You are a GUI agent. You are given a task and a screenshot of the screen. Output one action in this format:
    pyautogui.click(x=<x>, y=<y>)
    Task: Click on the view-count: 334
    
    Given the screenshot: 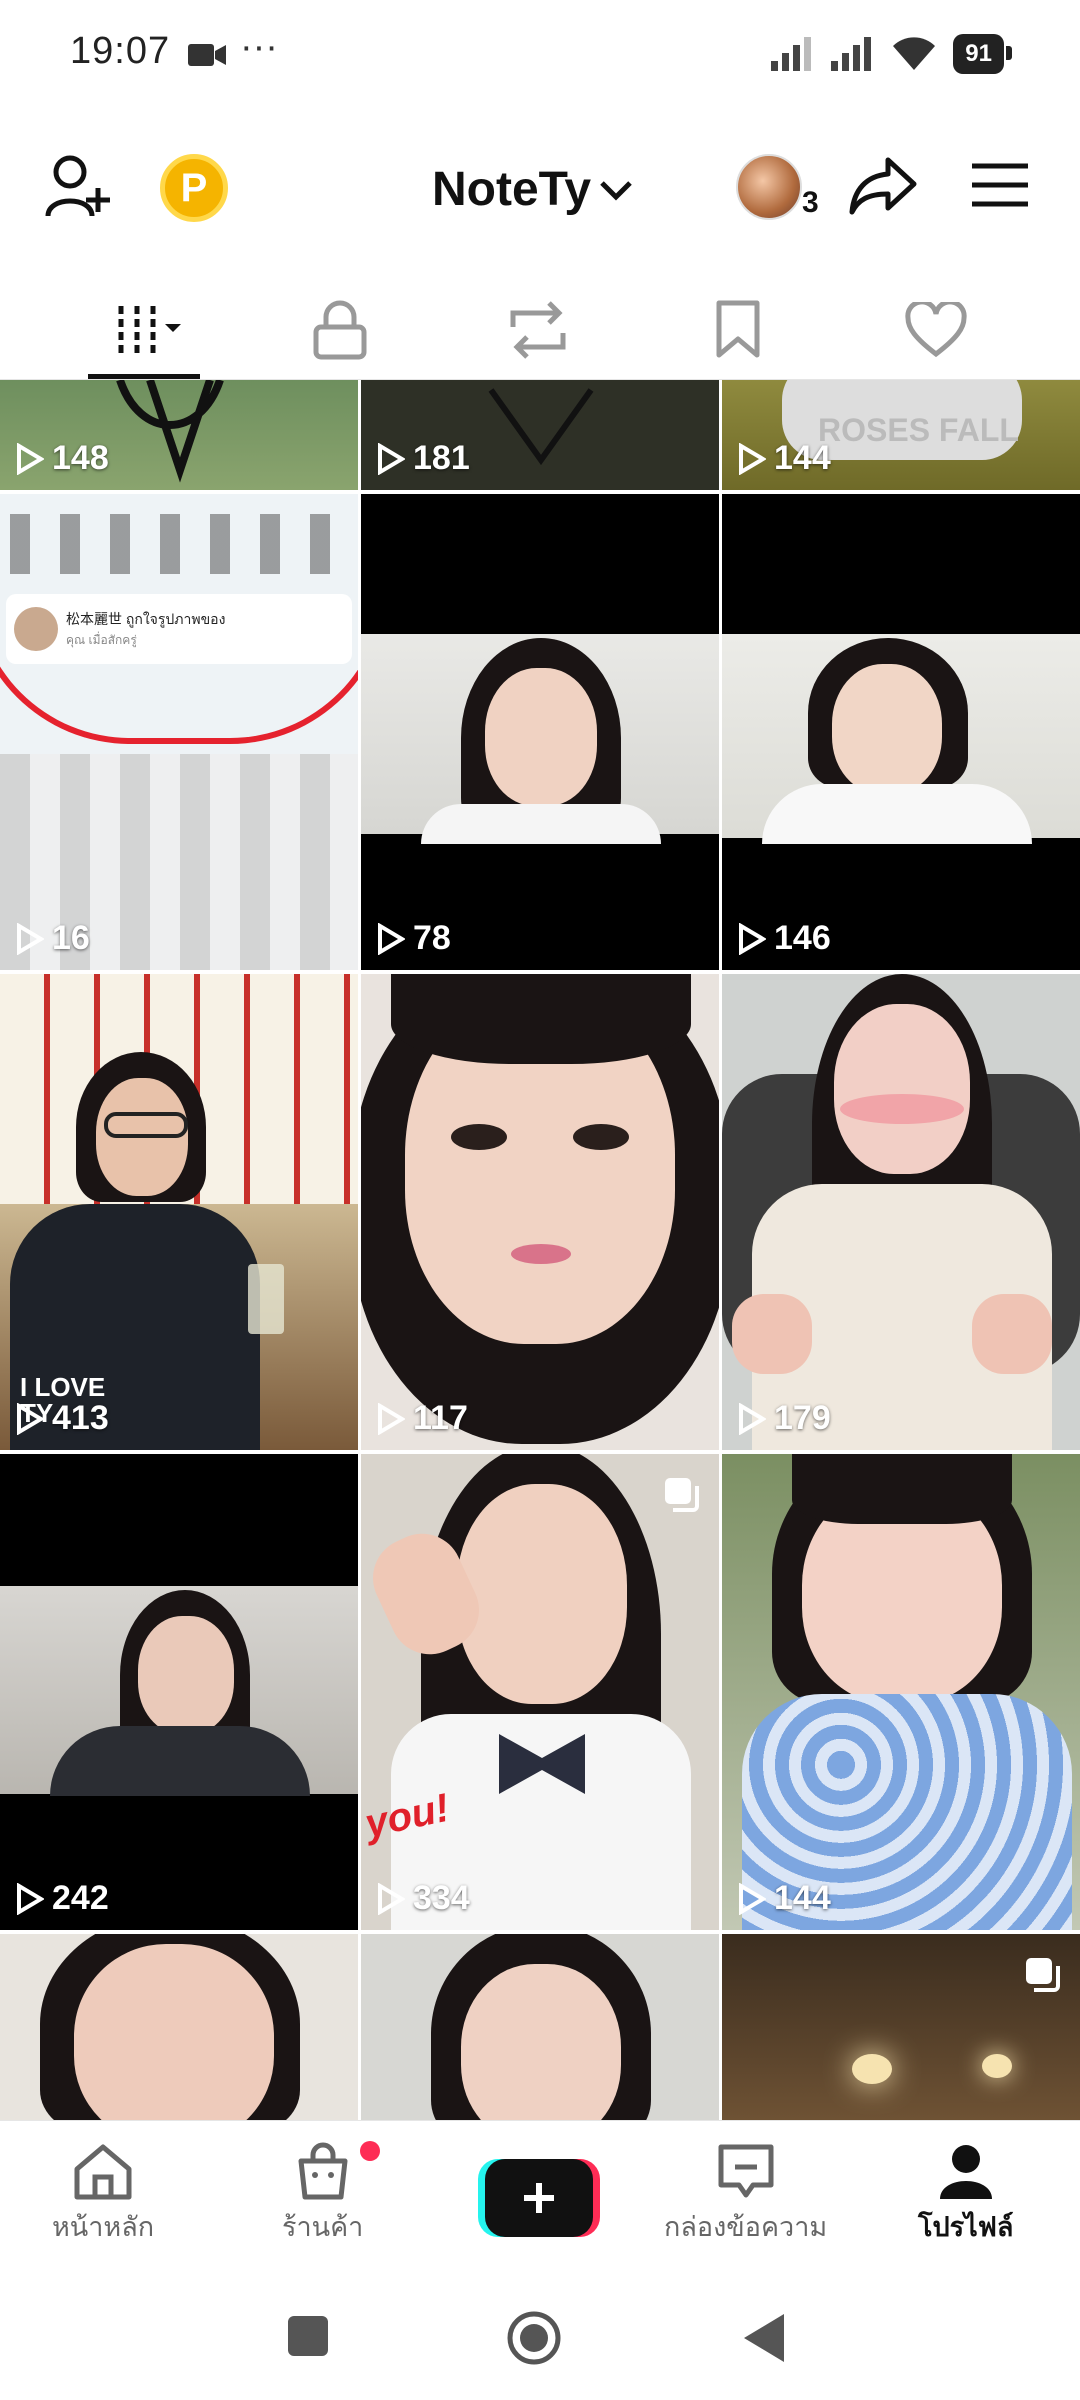 What is the action you would take?
    pyautogui.click(x=423, y=1898)
    